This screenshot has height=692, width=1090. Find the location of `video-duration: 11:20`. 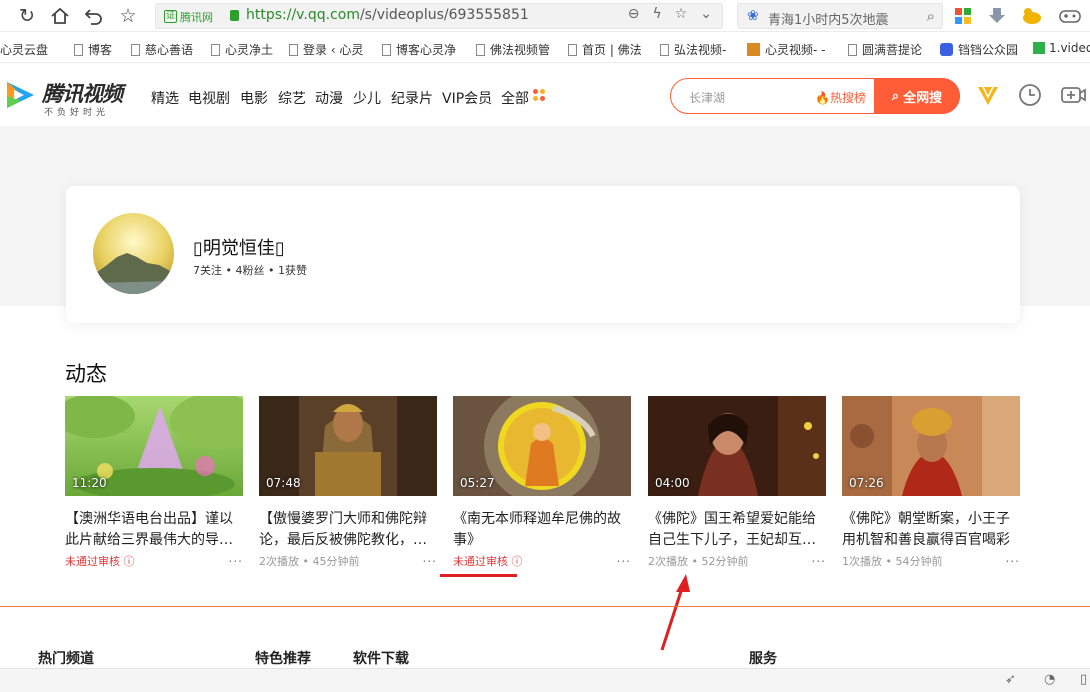

video-duration: 11:20 is located at coordinates (89, 483).